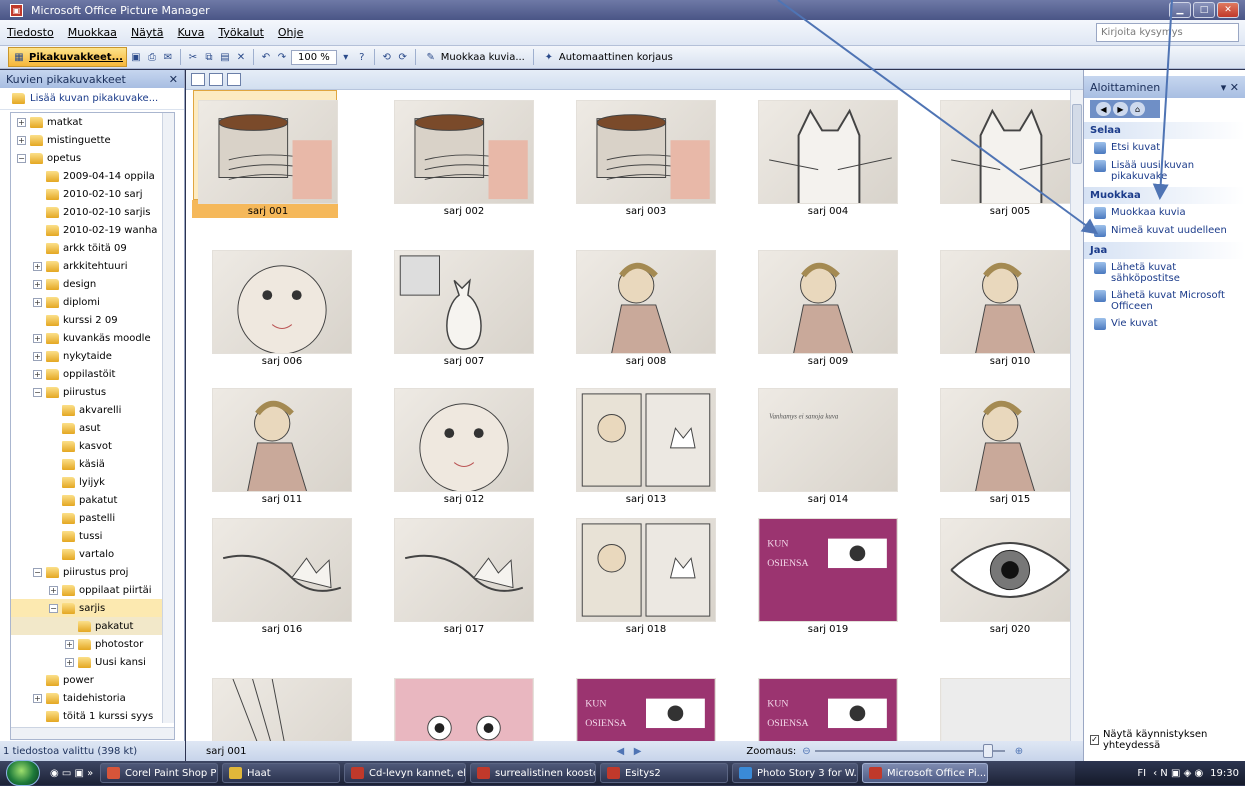 The image size is (1245, 786). What do you see at coordinates (1000, 441) in the screenshot?
I see `thumbnail: sarj 015` at bounding box center [1000, 441].